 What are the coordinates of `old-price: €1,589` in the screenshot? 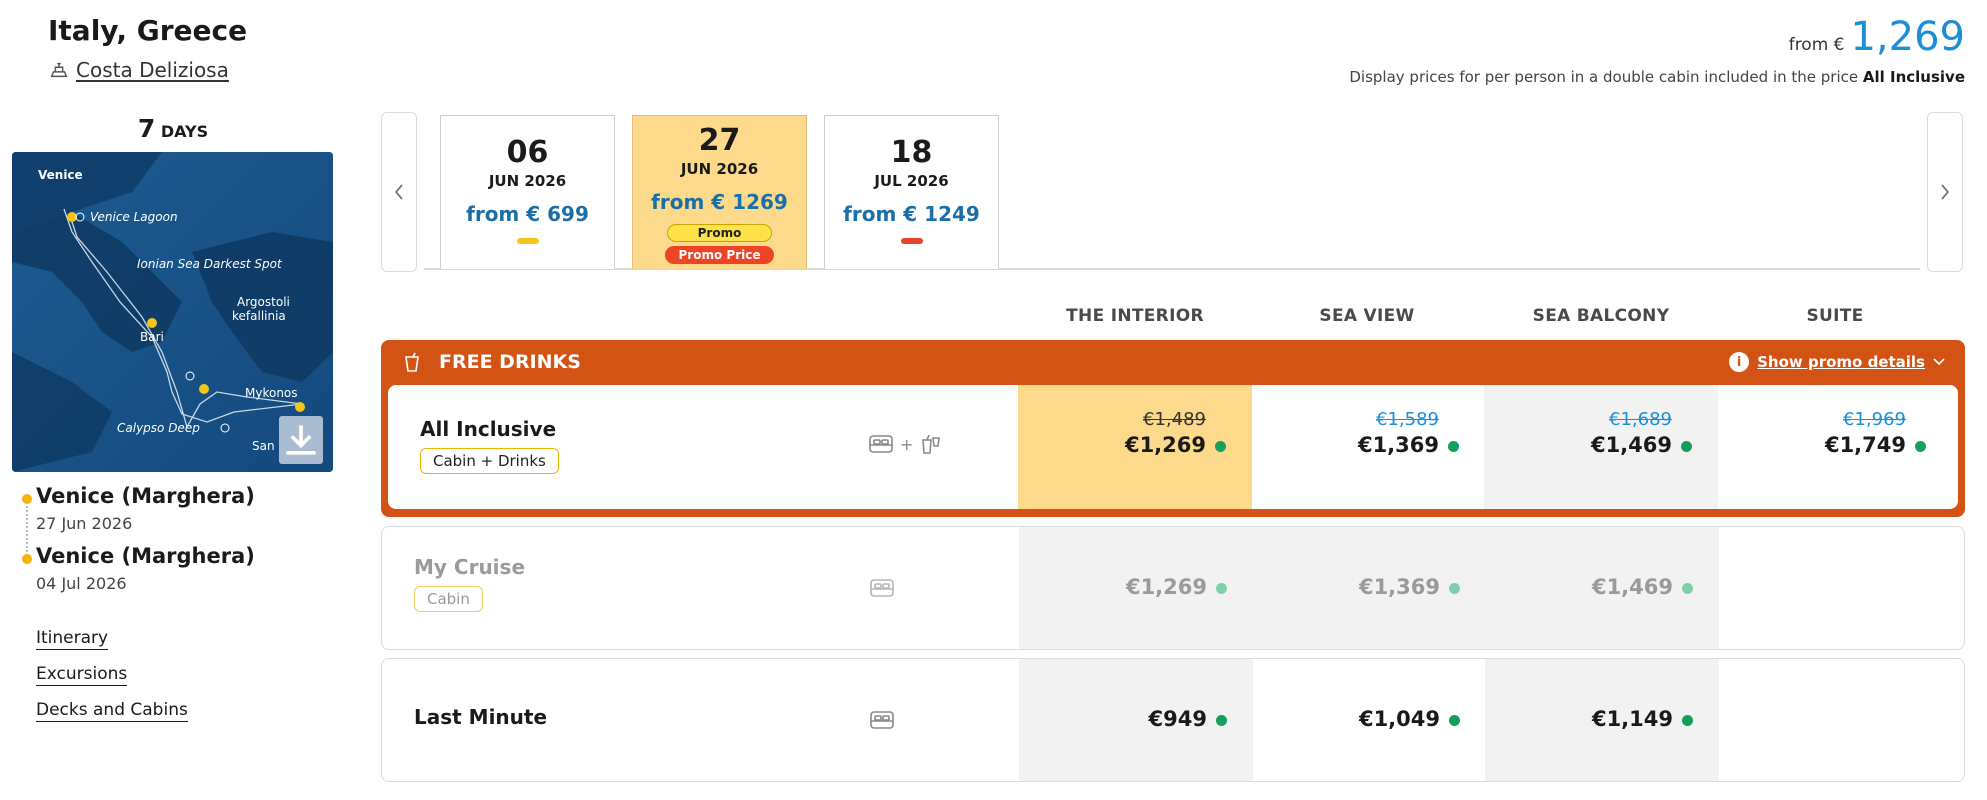 It's located at (1407, 419).